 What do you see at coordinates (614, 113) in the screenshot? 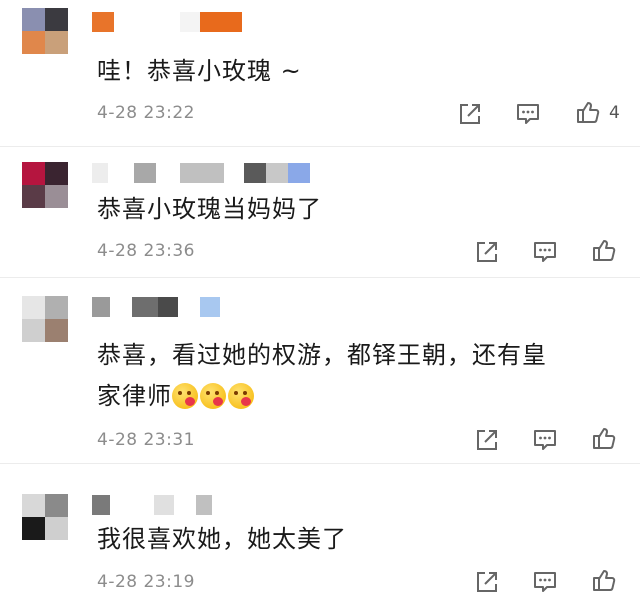
I see `like-count: 4` at bounding box center [614, 113].